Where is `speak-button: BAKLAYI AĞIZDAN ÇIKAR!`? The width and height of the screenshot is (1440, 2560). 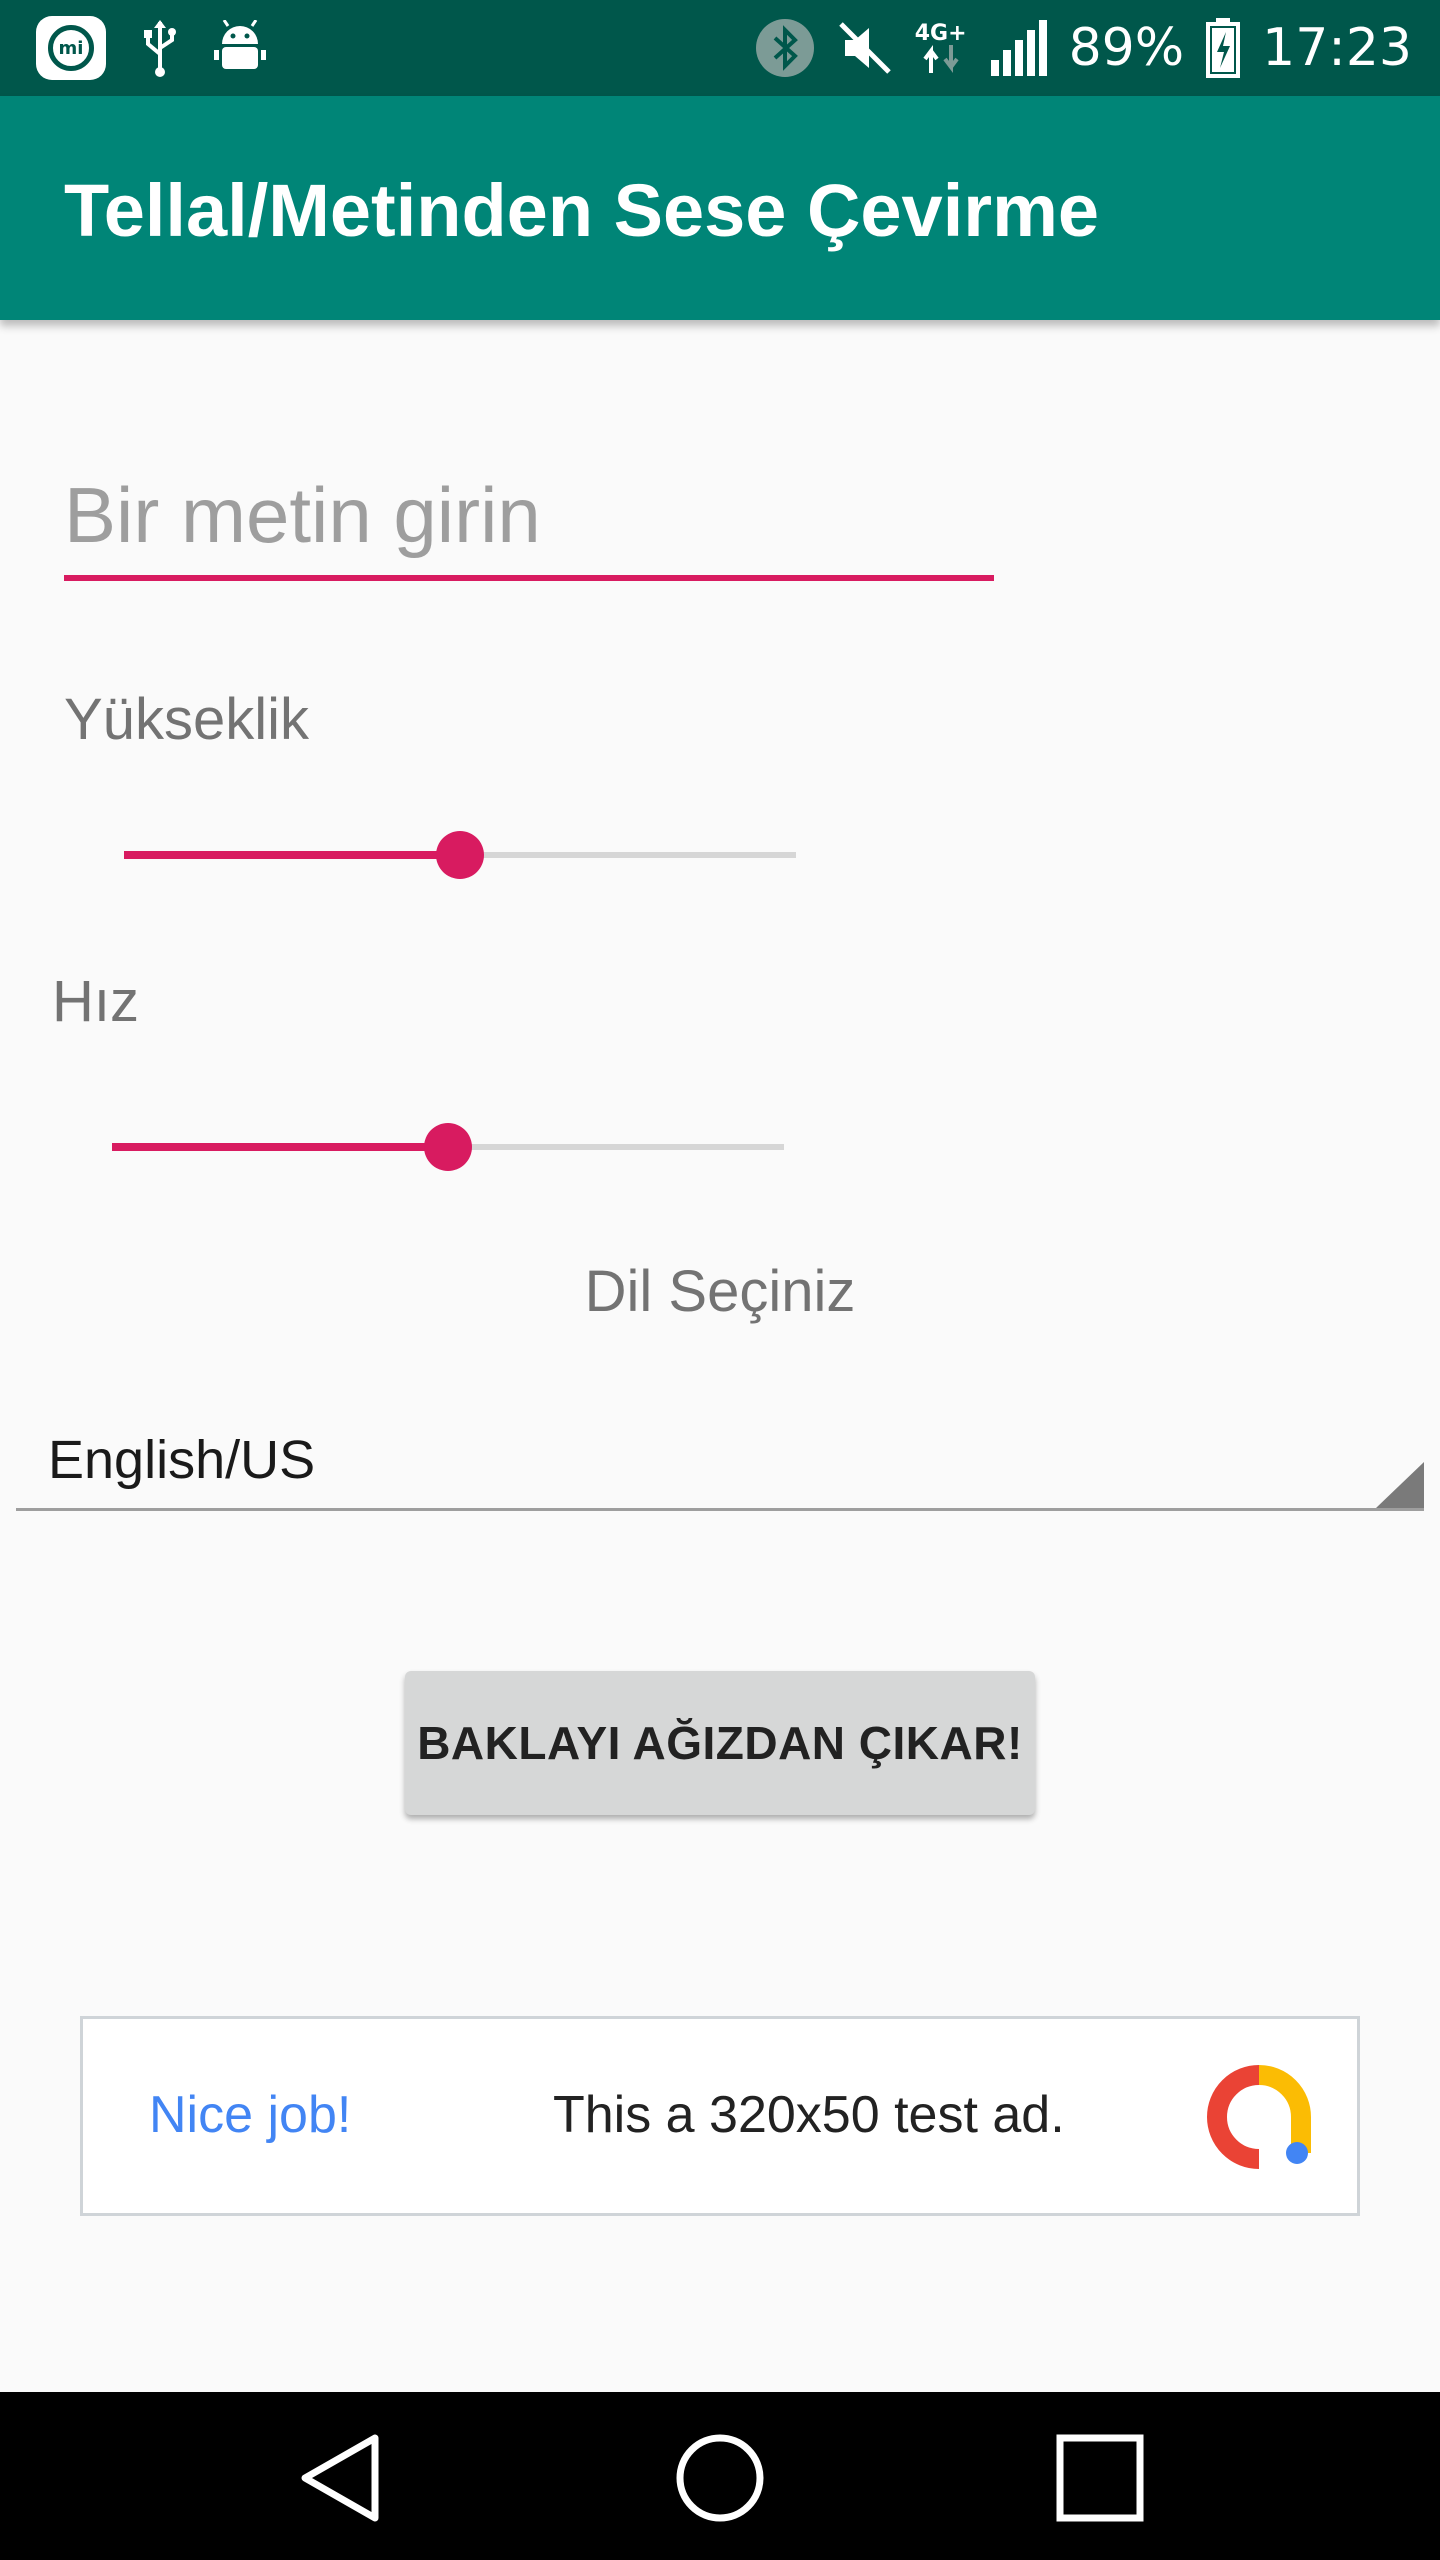
speak-button: BAKLAYI AĞIZDAN ÇIKAR! is located at coordinates (720, 1743).